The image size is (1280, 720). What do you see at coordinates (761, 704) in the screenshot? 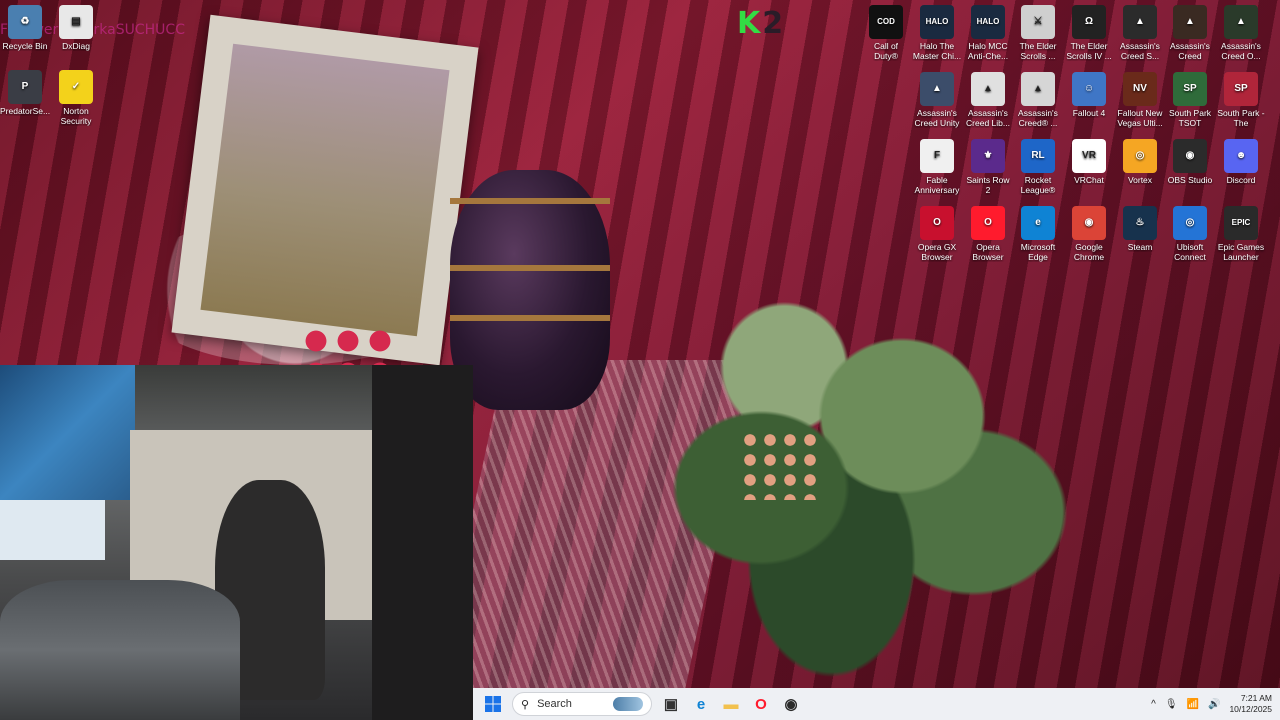
I see `opera-taskbar-icon: O` at bounding box center [761, 704].